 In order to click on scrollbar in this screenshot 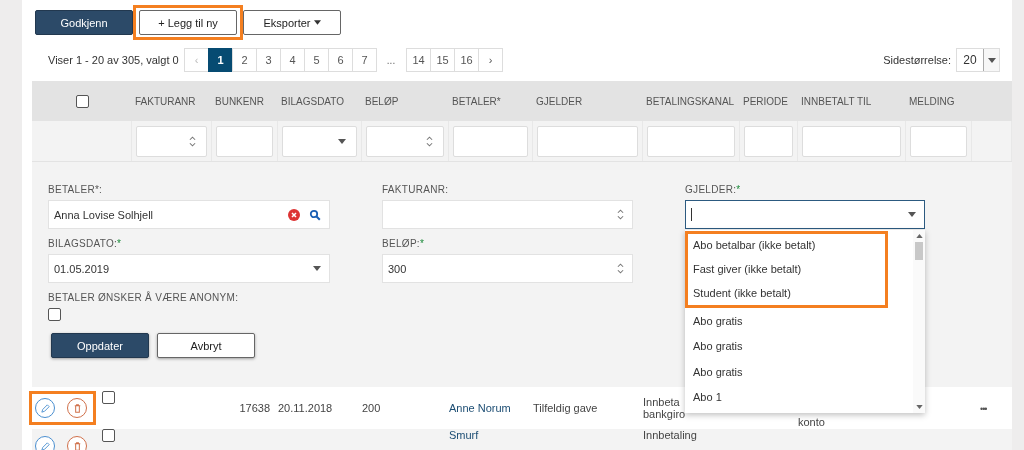, I will do `click(919, 321)`.